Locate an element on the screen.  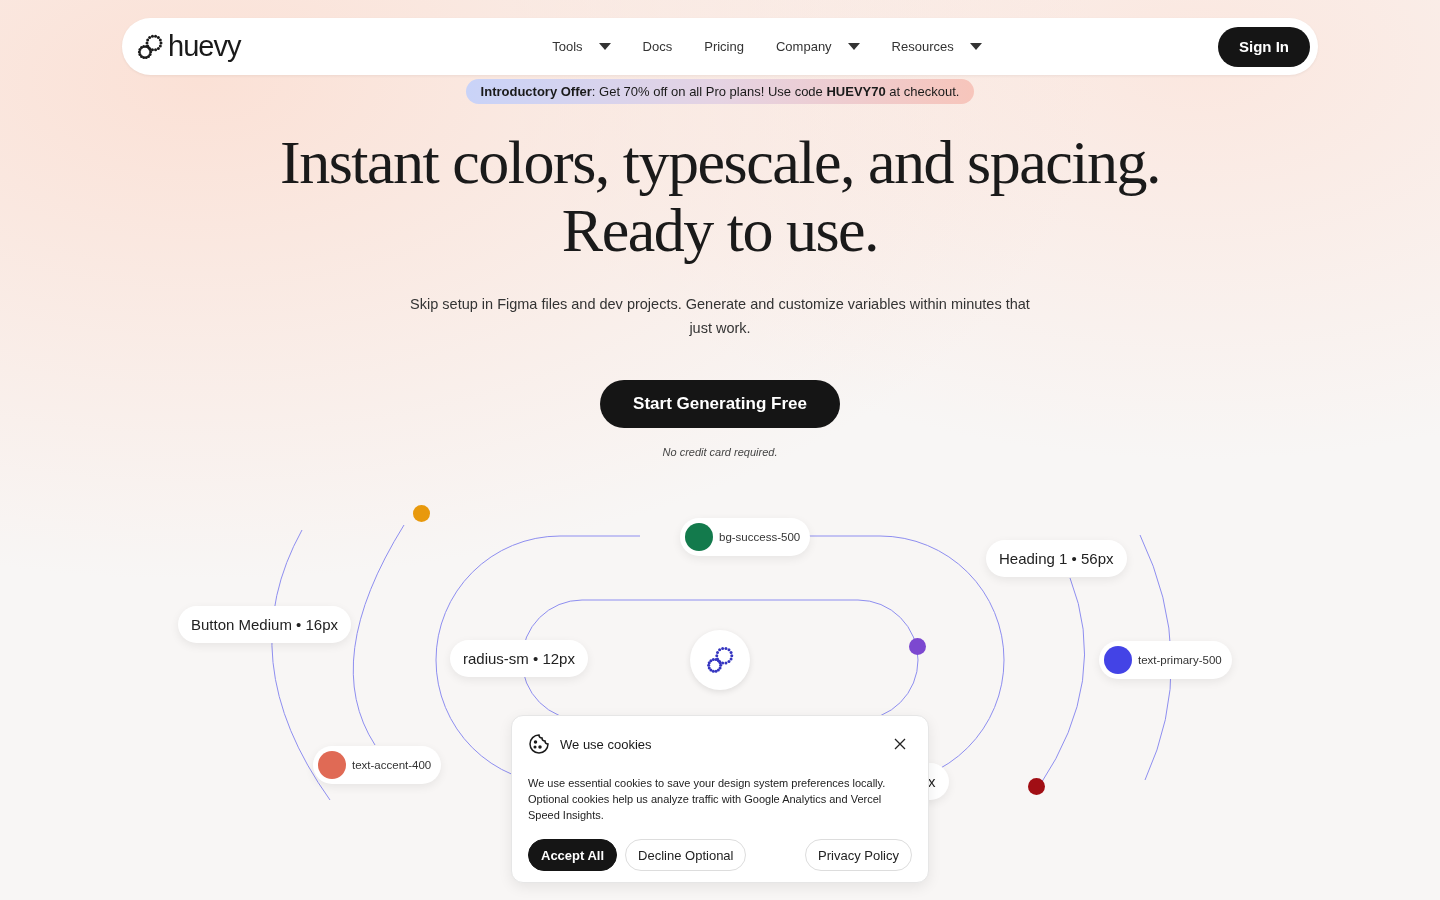
token-chip: Heading 1 • 56px is located at coordinates (1056, 558).